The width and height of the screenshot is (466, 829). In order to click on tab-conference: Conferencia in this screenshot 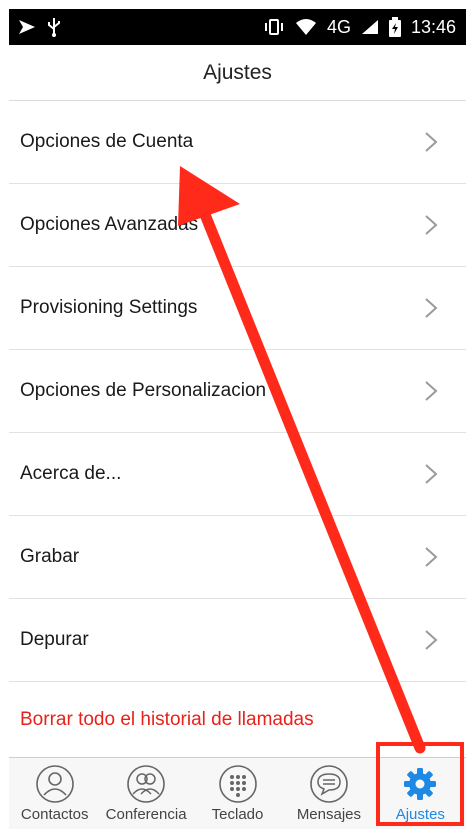, I will do `click(145, 793)`.